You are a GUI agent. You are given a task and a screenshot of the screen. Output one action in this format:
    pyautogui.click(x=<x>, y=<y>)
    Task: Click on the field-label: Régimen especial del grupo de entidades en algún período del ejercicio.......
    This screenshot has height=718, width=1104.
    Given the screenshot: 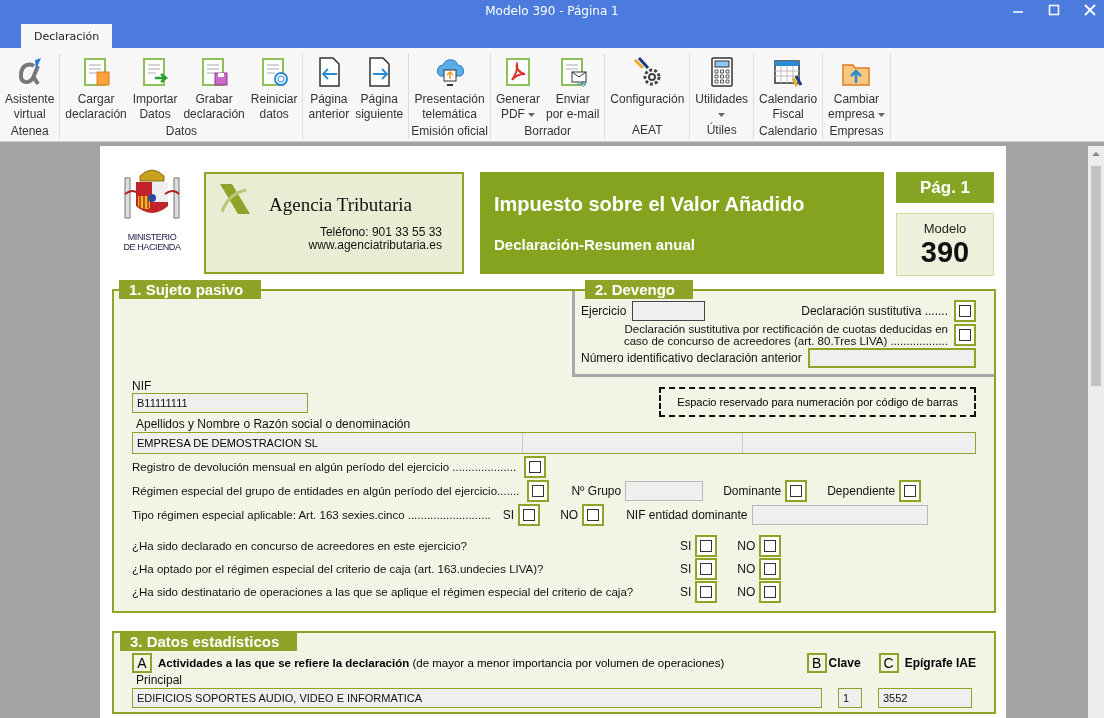 What is the action you would take?
    pyautogui.click(x=326, y=491)
    